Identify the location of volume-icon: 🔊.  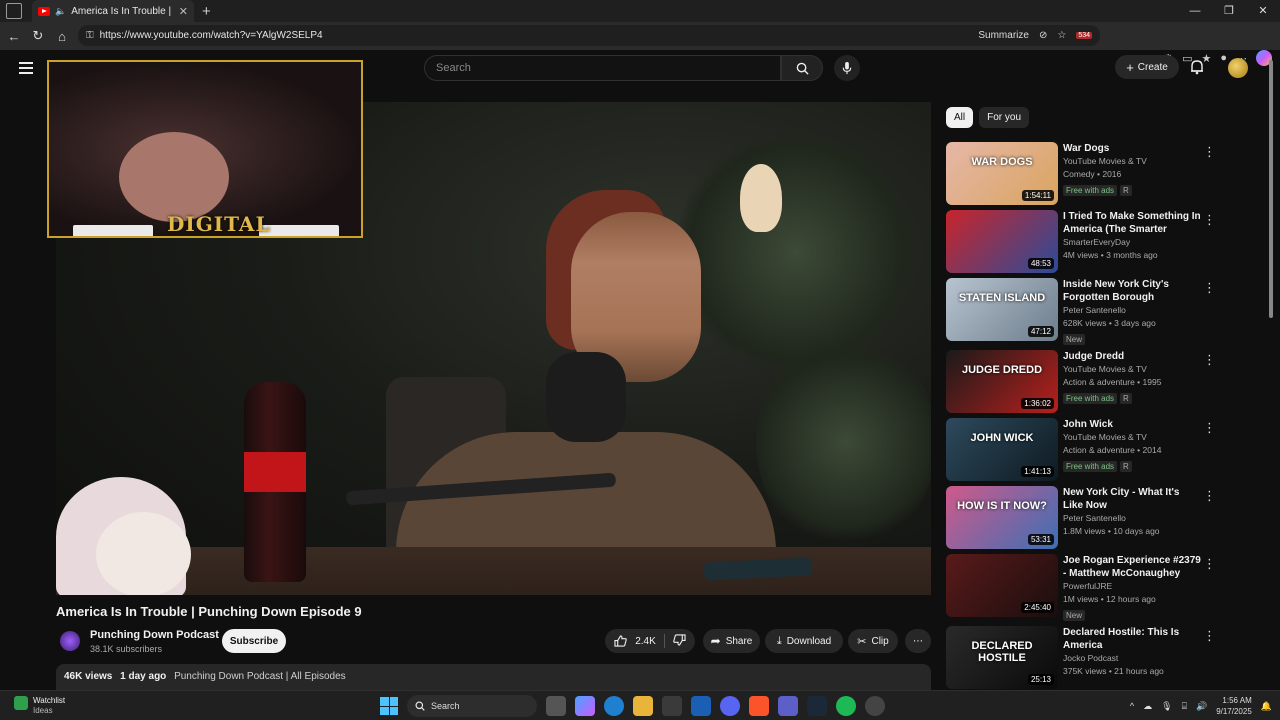
(1201, 706).